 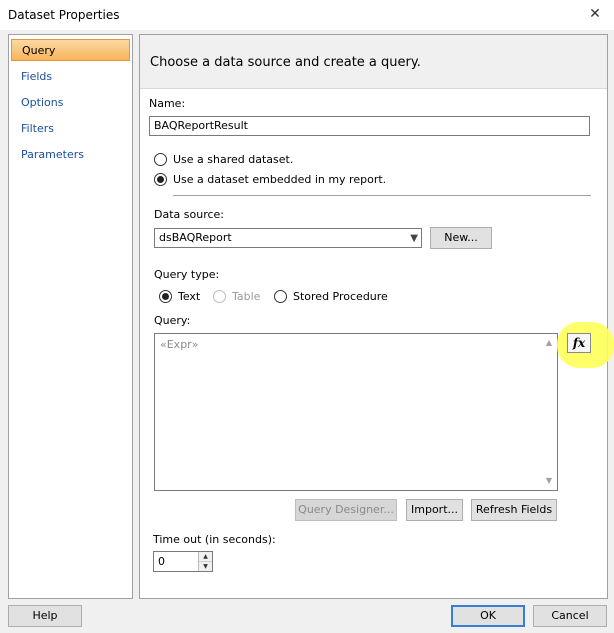 I want to click on page-header: Choose a data source and create a query., so click(x=285, y=62).